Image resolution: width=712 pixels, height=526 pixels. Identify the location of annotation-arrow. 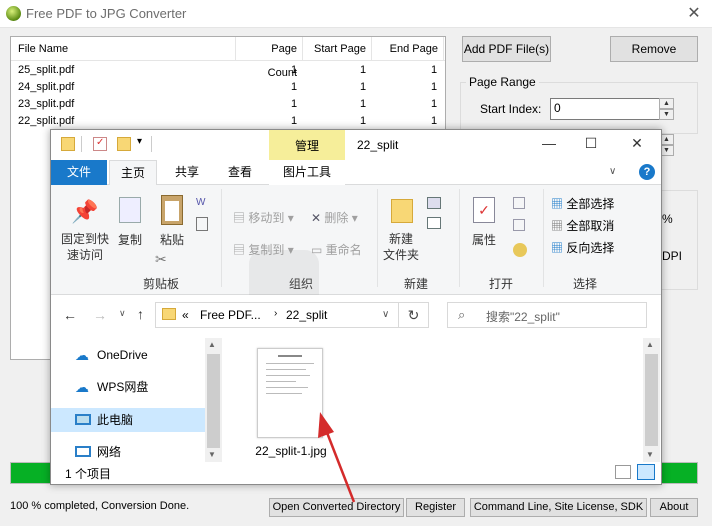
(337, 457).